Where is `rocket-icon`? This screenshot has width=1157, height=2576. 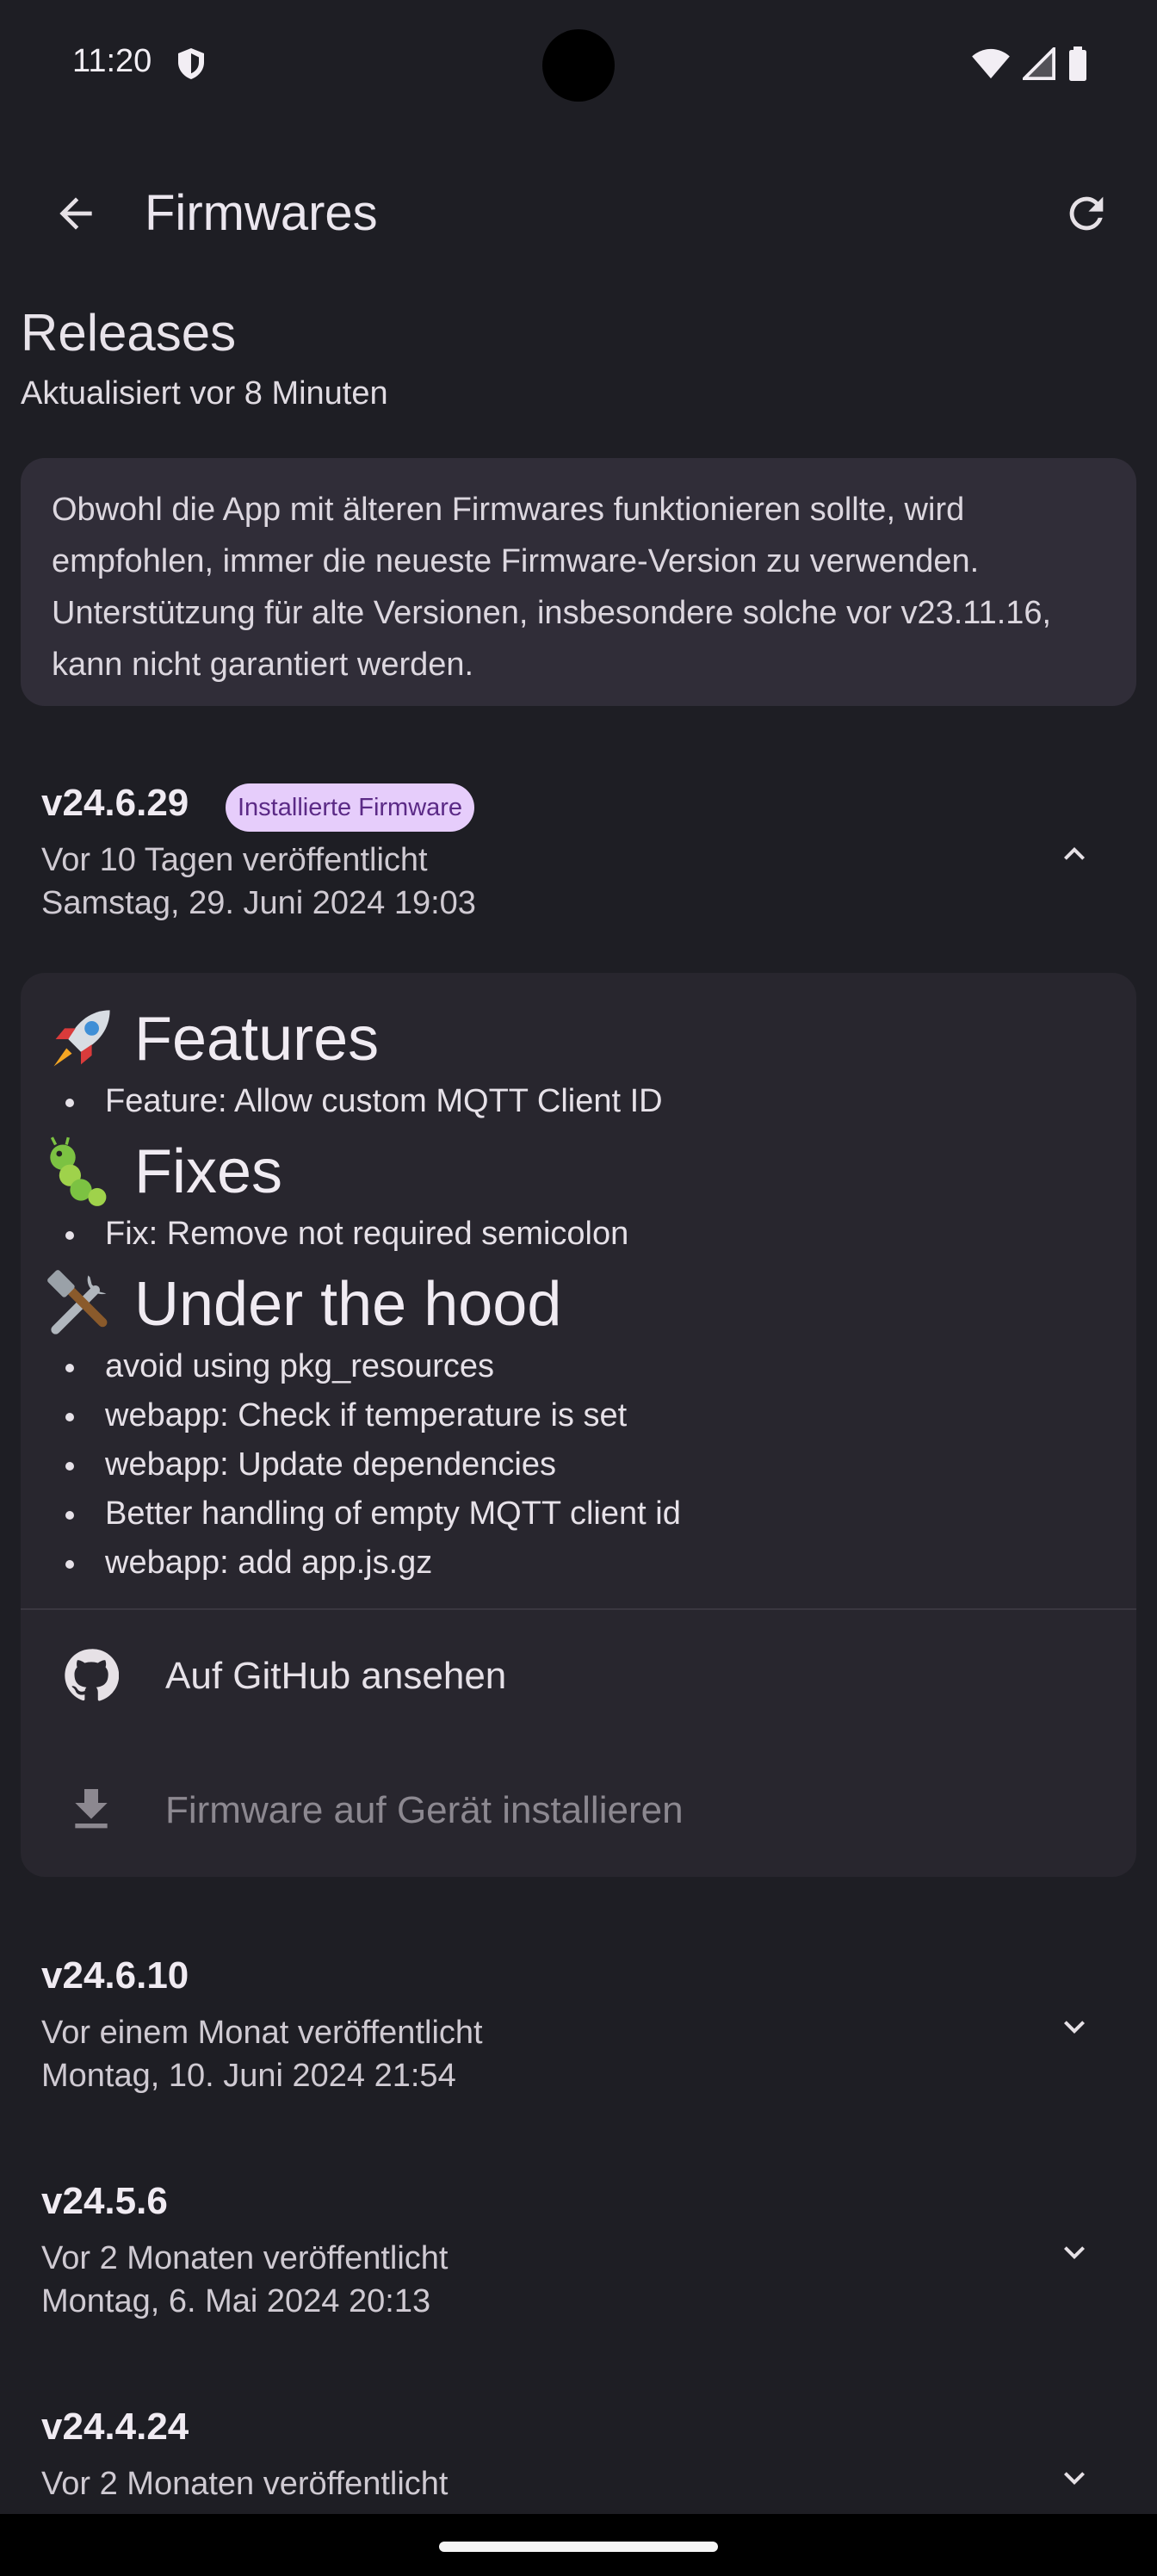
rocket-icon is located at coordinates (82, 1038).